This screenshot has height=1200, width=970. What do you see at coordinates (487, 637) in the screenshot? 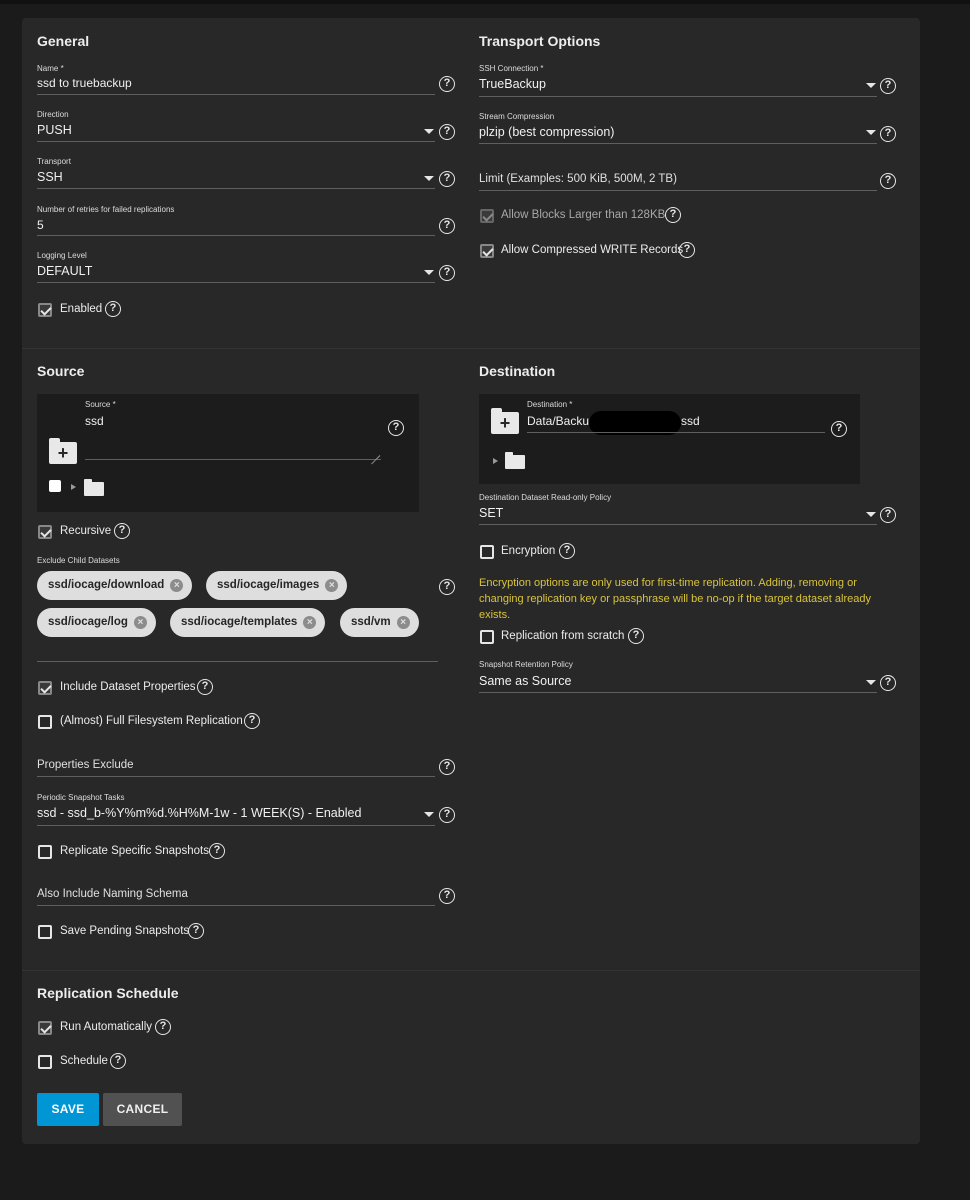
I see `from-scratch-checkbox` at bounding box center [487, 637].